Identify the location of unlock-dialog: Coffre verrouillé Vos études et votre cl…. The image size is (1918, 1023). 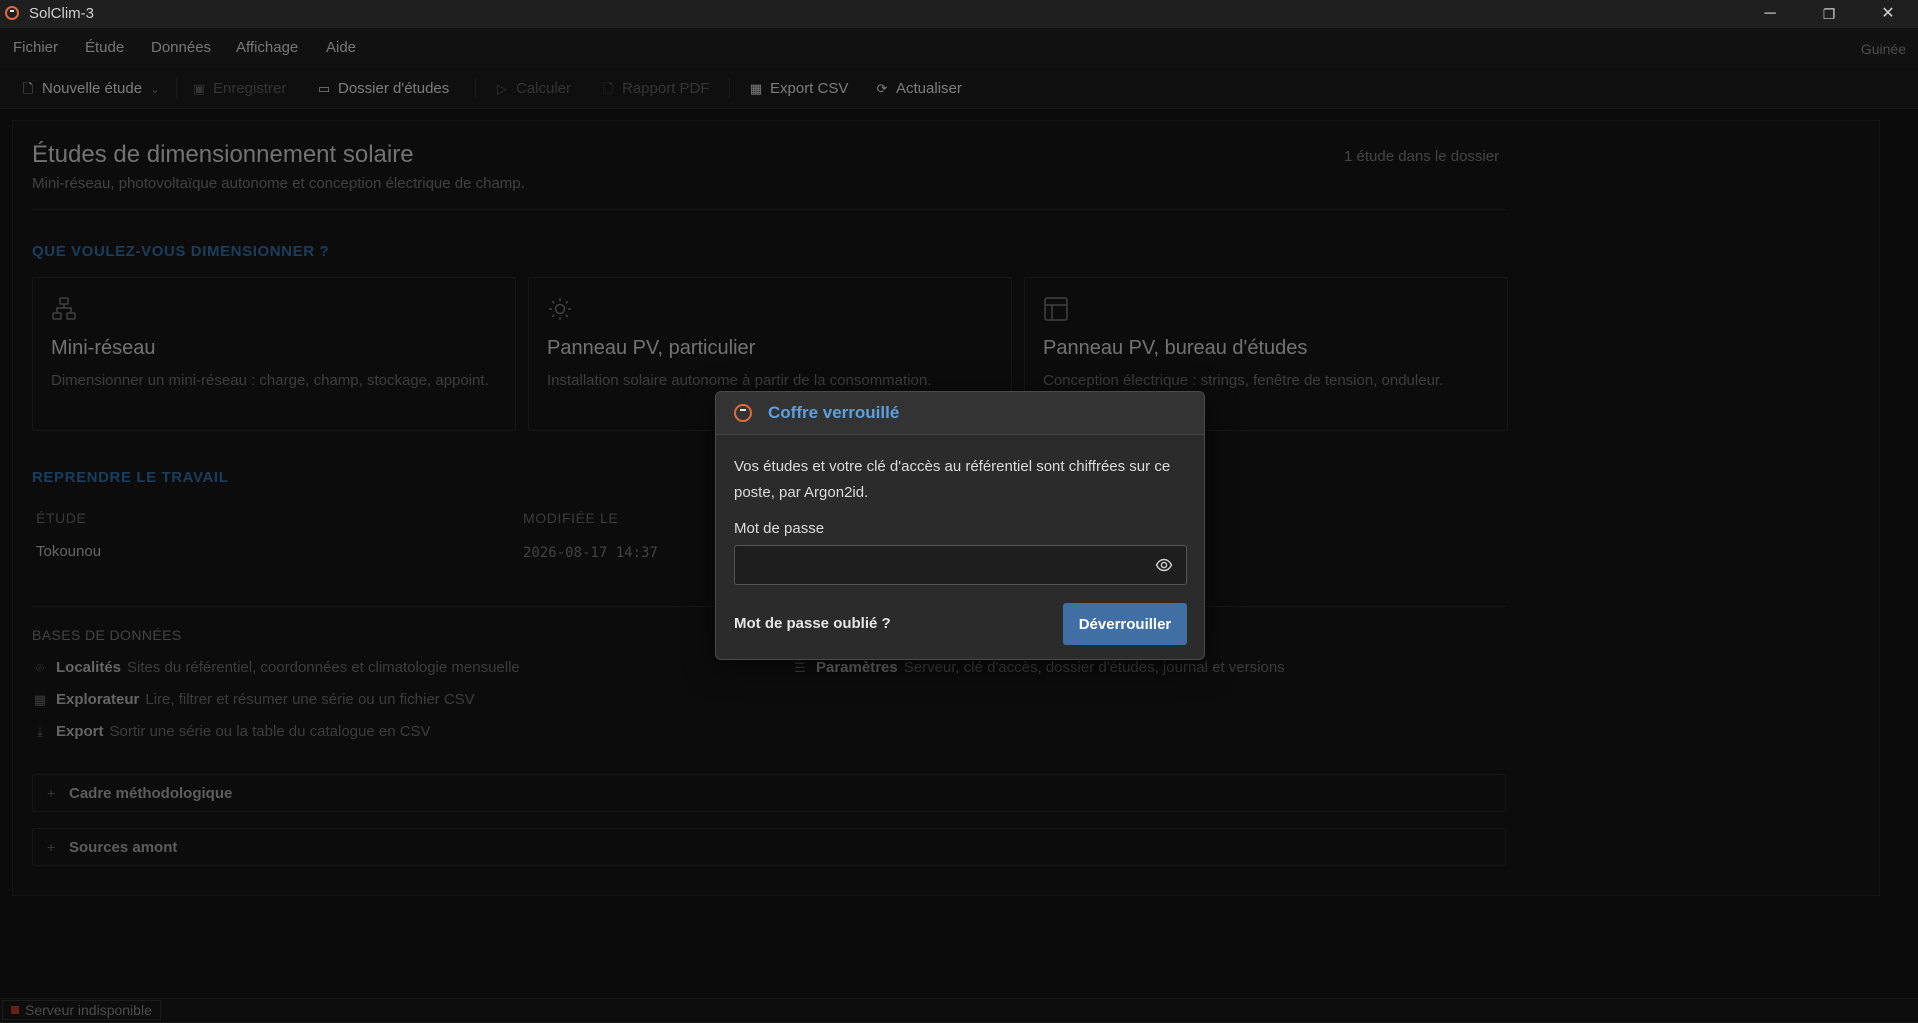
(960, 525).